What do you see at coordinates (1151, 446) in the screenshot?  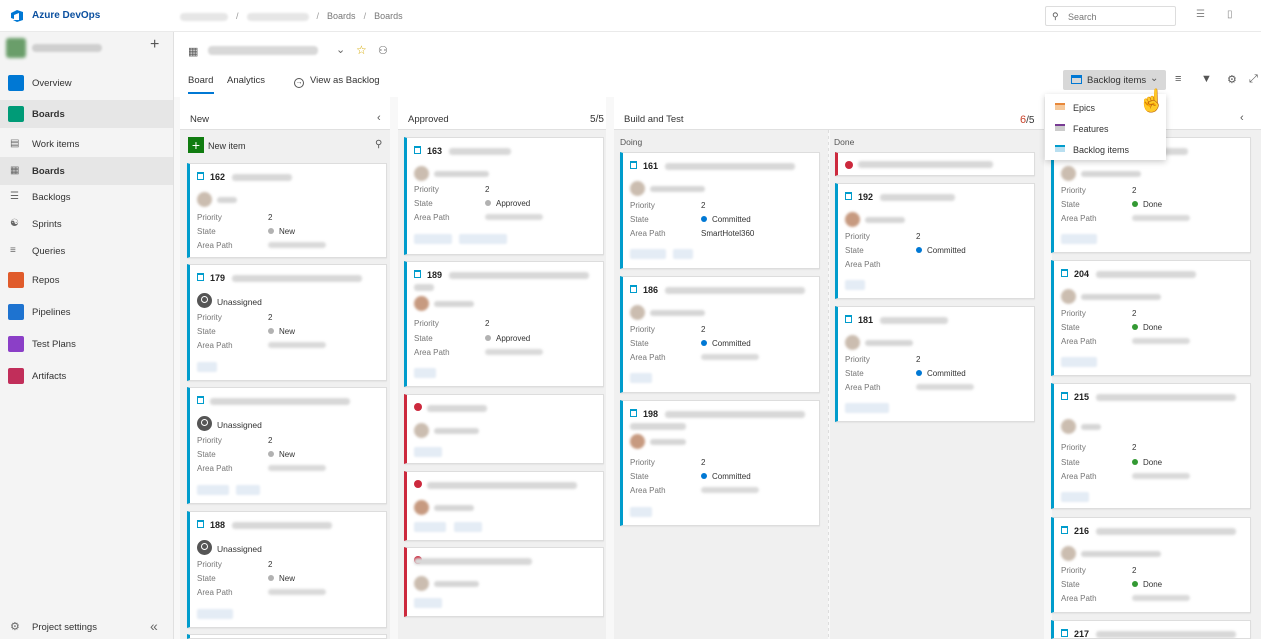 I see `card-215: 215 Priority 2 State Done Area Path` at bounding box center [1151, 446].